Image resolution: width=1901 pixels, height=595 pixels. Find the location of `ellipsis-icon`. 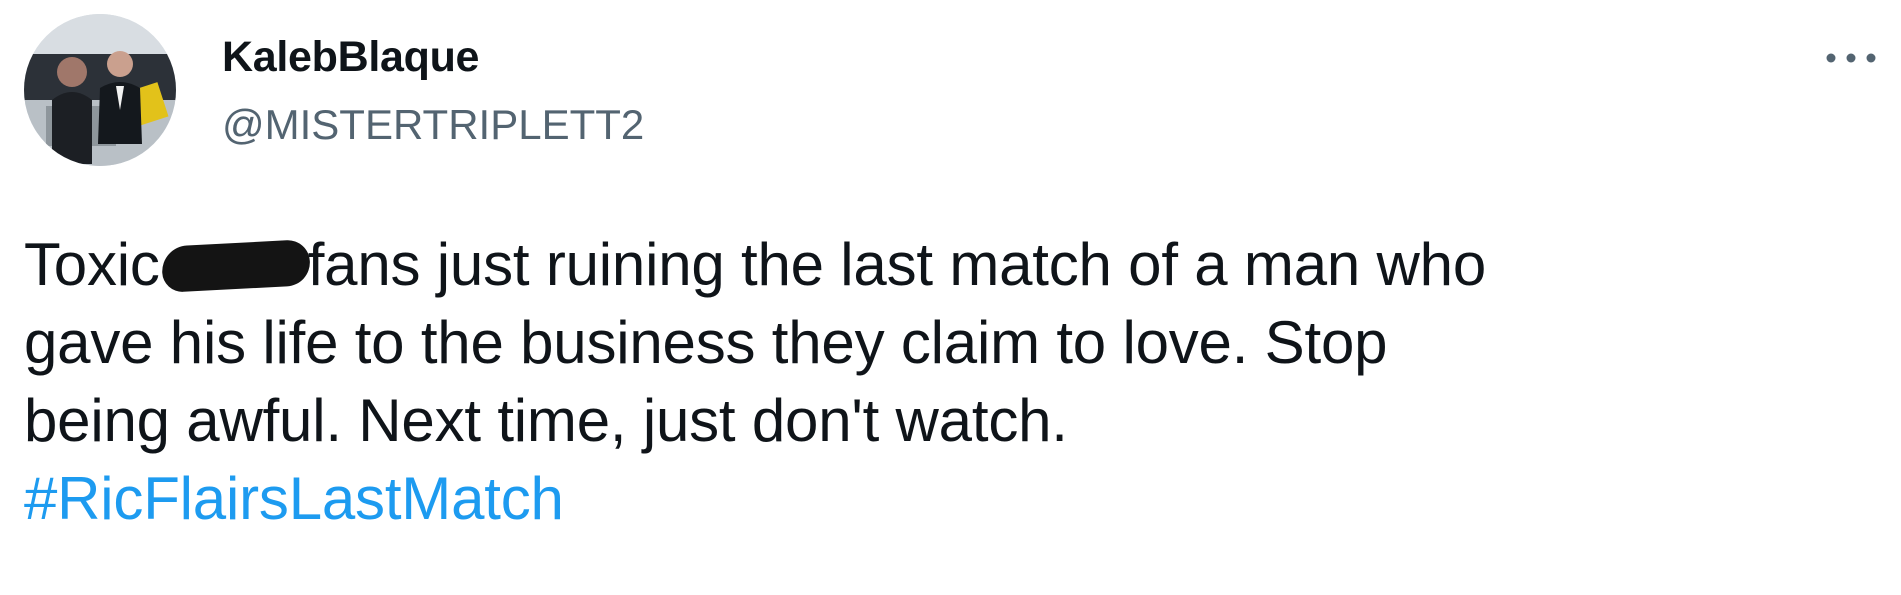

ellipsis-icon is located at coordinates (1851, 58).